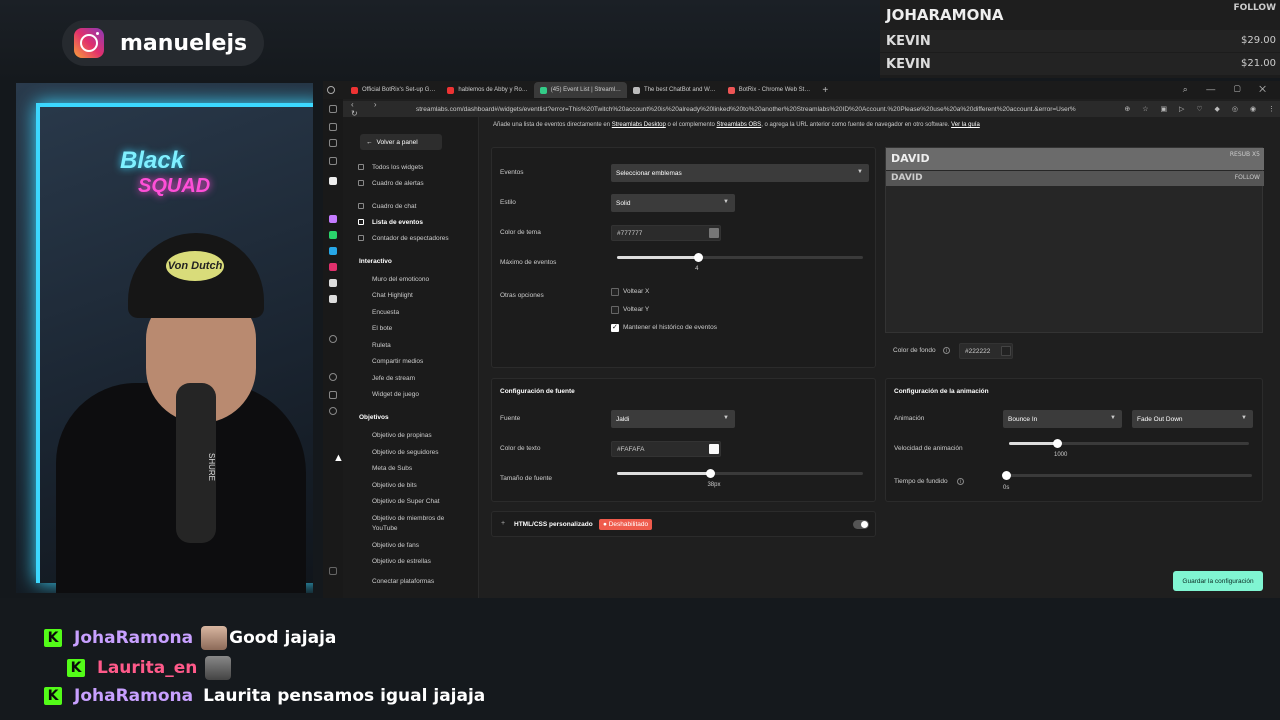  Describe the element at coordinates (666, 233) in the screenshot. I see `theme-color-input: #777777` at that location.